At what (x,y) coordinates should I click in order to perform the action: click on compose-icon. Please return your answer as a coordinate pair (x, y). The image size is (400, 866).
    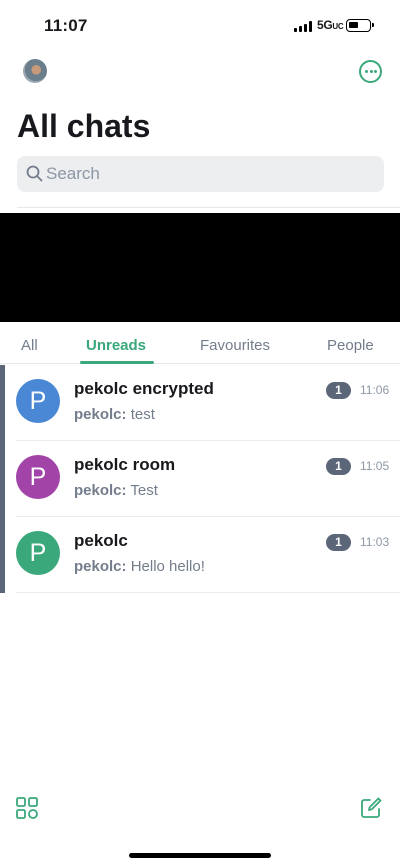
    Looking at the image, I should click on (371, 808).